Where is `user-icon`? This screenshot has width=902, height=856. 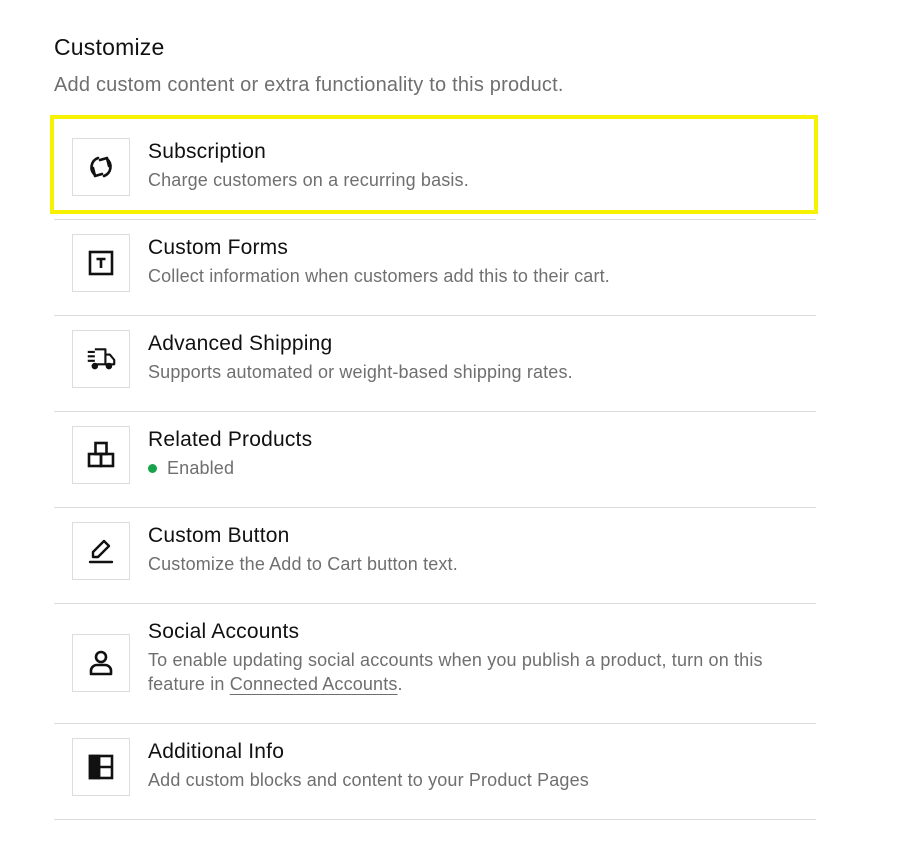 user-icon is located at coordinates (101, 663).